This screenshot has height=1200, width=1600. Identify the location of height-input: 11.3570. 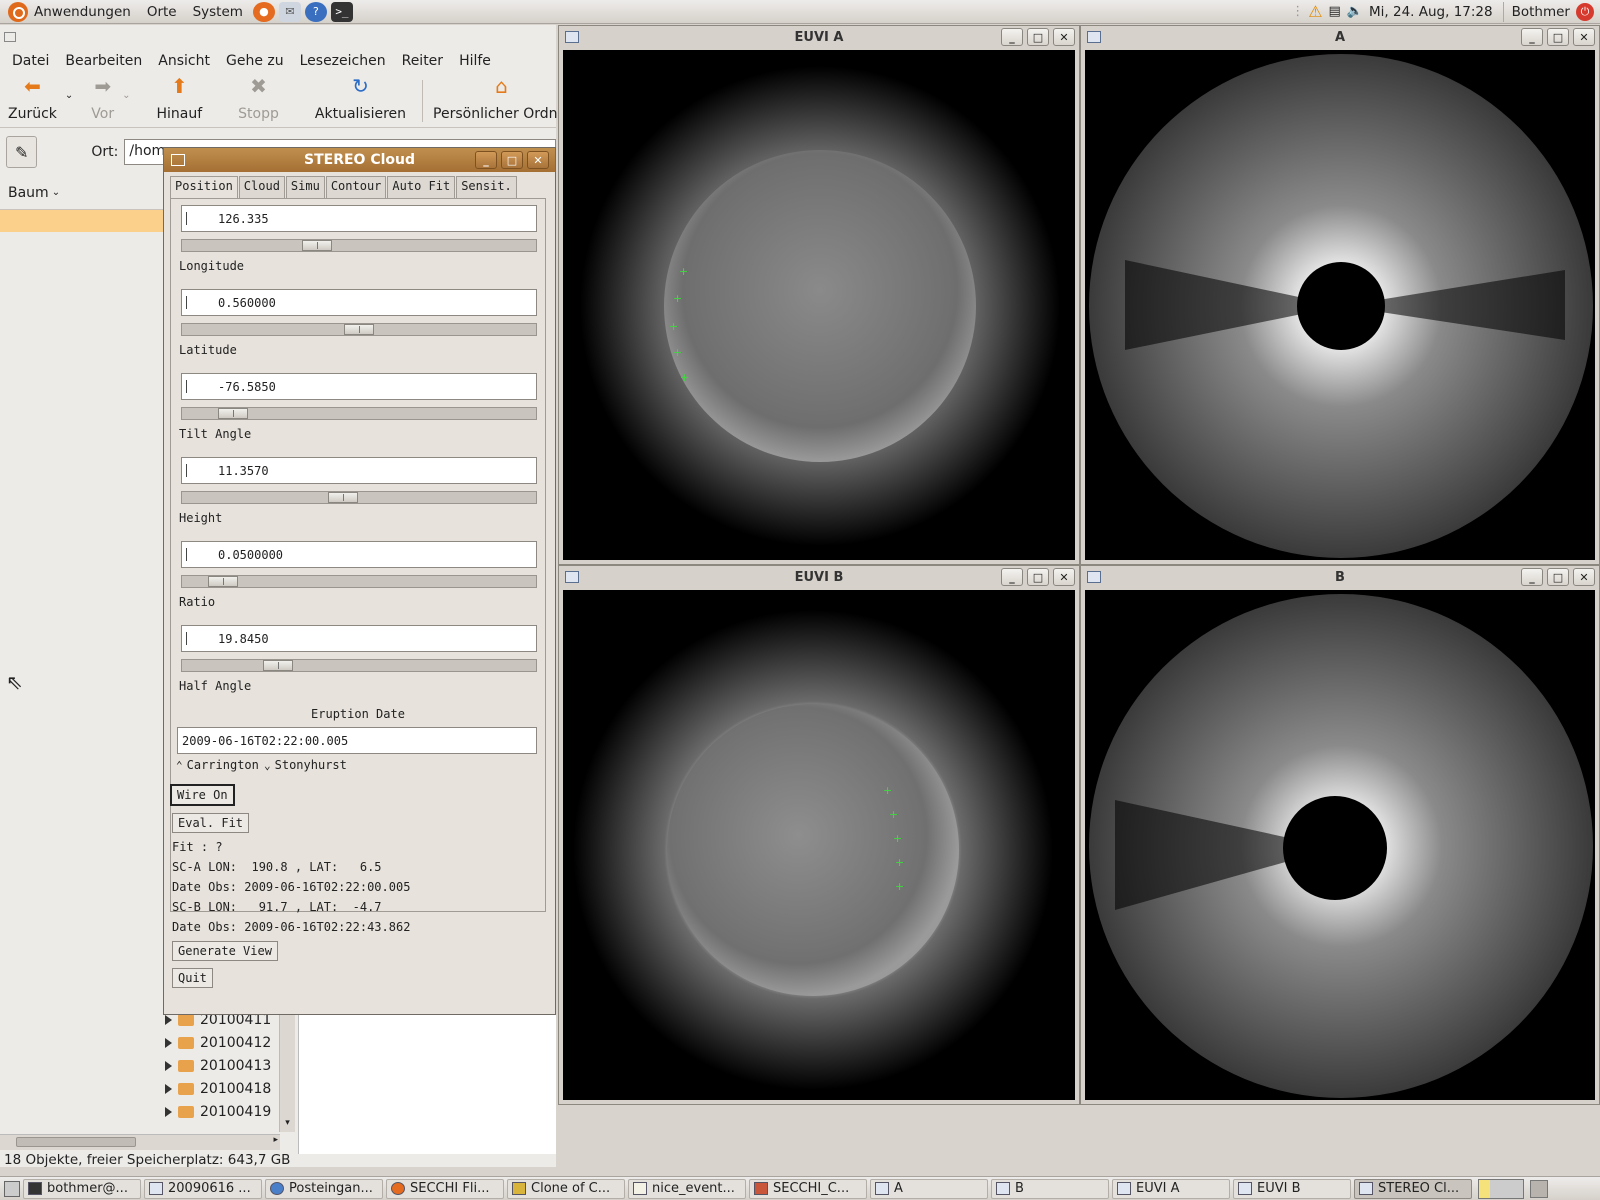
(359, 470).